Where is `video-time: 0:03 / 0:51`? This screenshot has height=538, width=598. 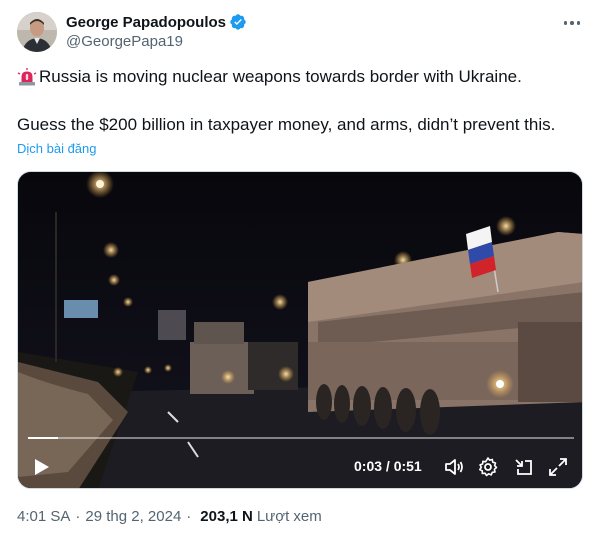 video-time: 0:03 / 0:51 is located at coordinates (388, 466).